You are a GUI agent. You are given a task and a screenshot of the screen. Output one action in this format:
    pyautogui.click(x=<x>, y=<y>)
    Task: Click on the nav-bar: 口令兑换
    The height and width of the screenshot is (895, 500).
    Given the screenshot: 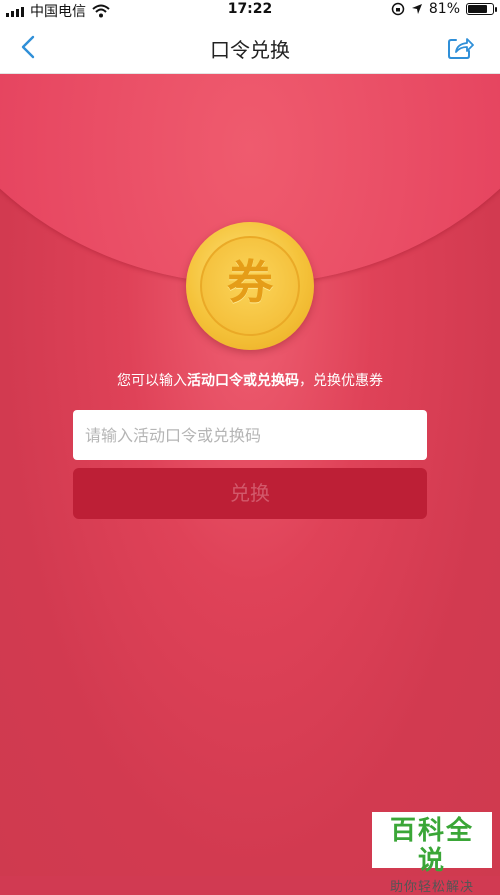 What is the action you would take?
    pyautogui.click(x=250, y=47)
    